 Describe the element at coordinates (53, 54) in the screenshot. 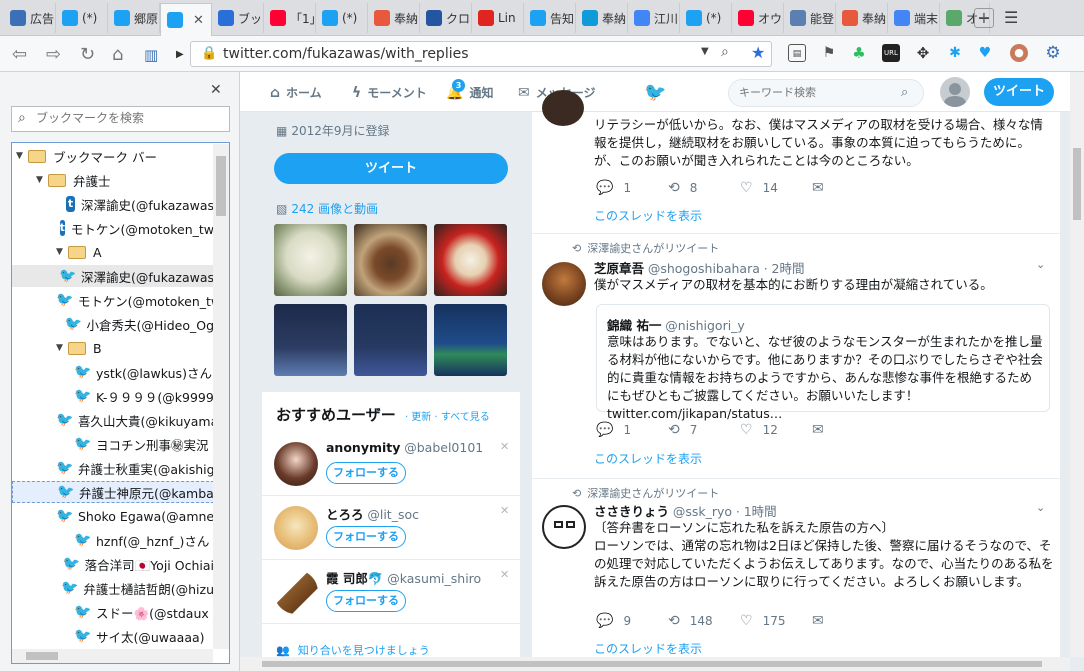

I see `forward-icon: ⇨` at that location.